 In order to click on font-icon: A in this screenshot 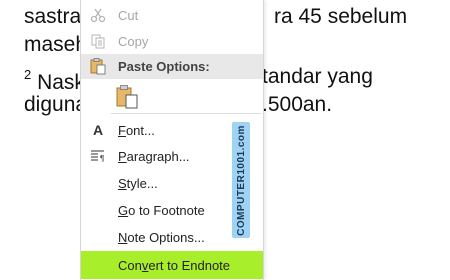, I will do `click(98, 130)`.